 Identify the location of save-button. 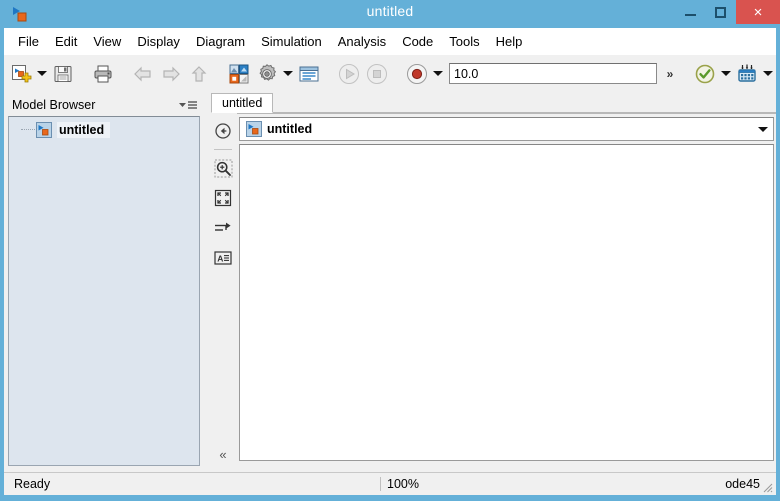
(63, 74).